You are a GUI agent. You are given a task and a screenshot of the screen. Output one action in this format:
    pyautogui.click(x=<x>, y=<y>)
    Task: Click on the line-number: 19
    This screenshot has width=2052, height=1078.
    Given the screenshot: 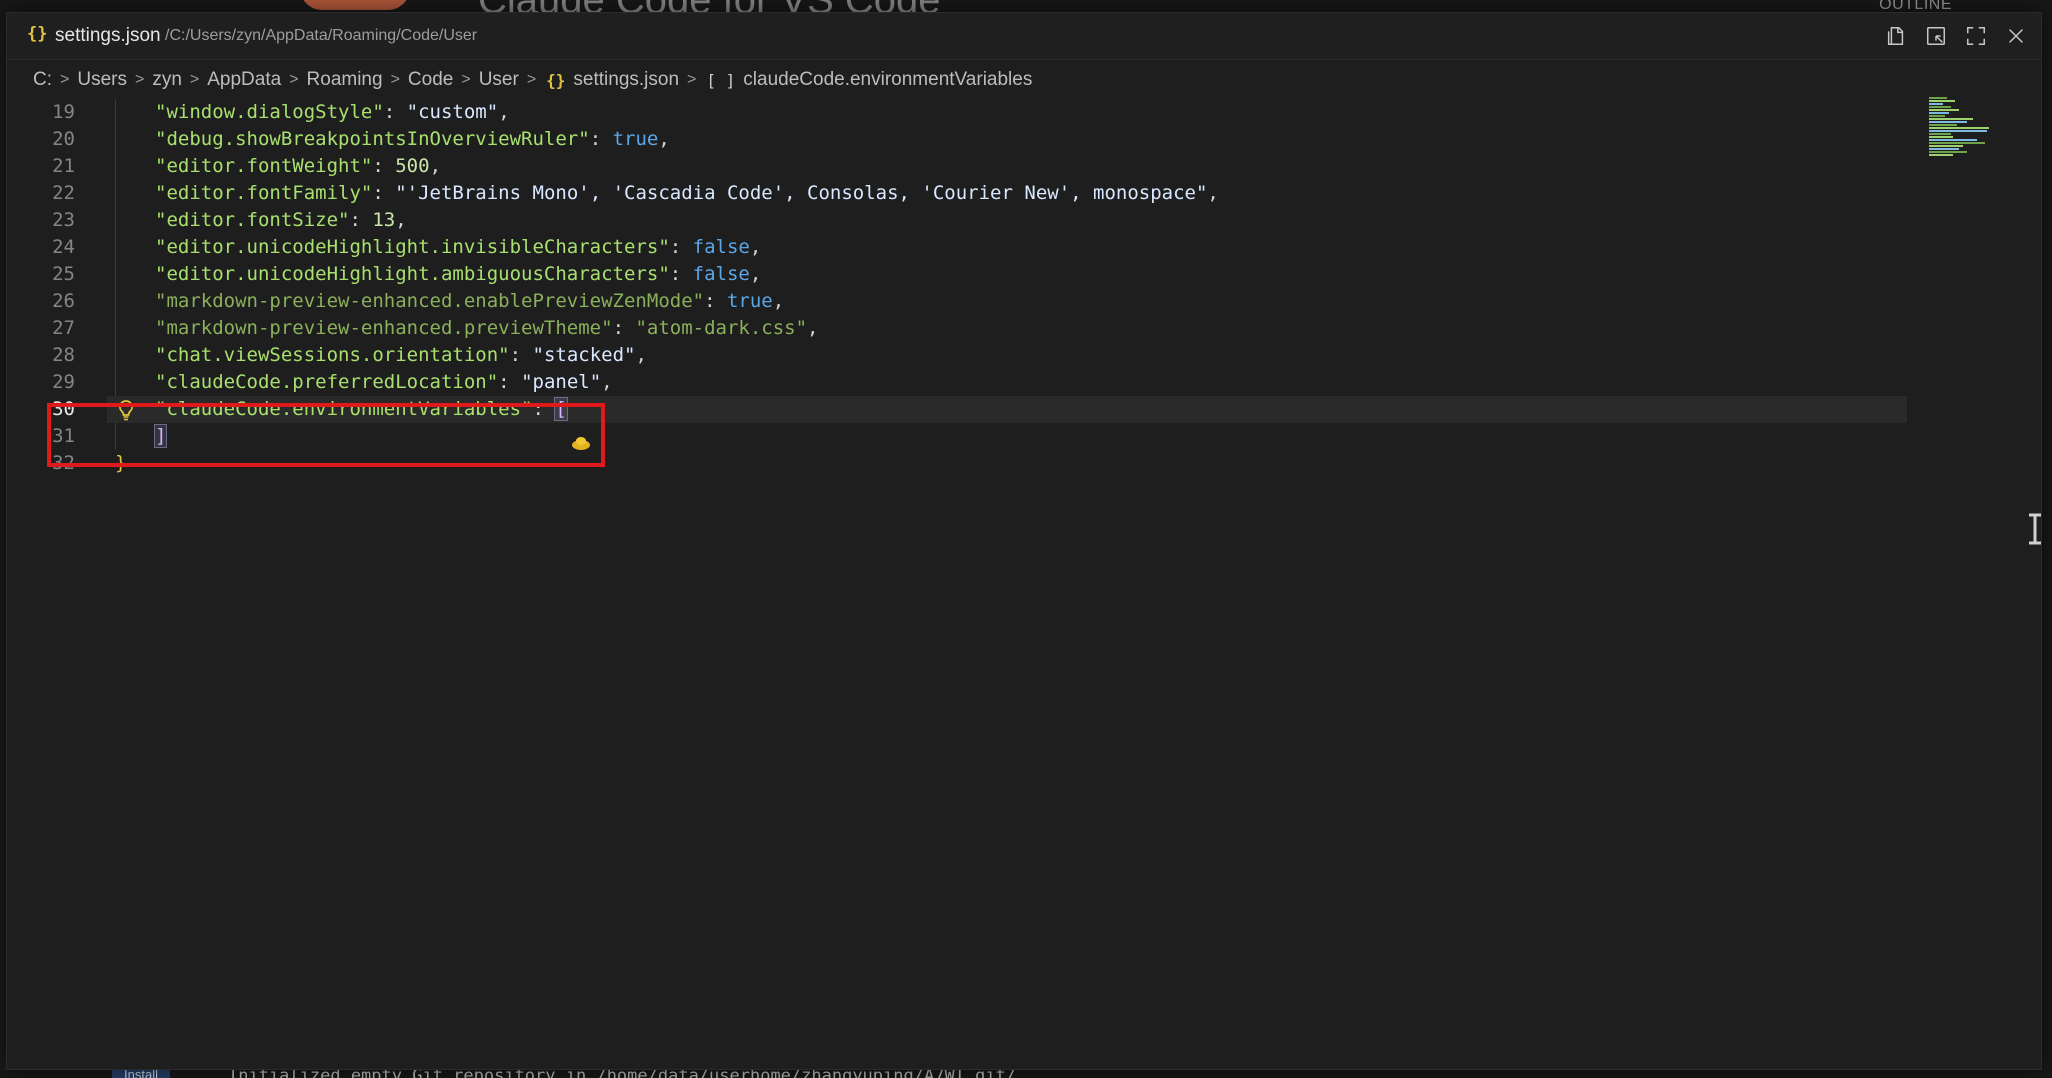 What is the action you would take?
    pyautogui.click(x=63, y=112)
    